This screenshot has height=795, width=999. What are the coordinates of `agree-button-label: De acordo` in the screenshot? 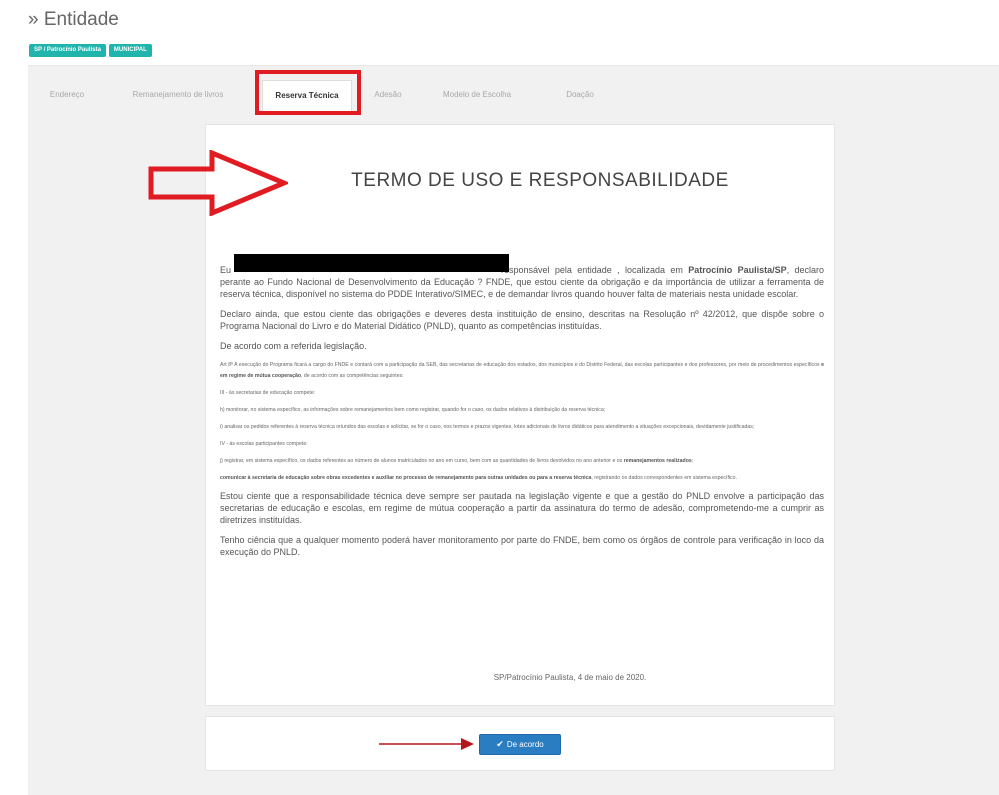 It's located at (525, 744).